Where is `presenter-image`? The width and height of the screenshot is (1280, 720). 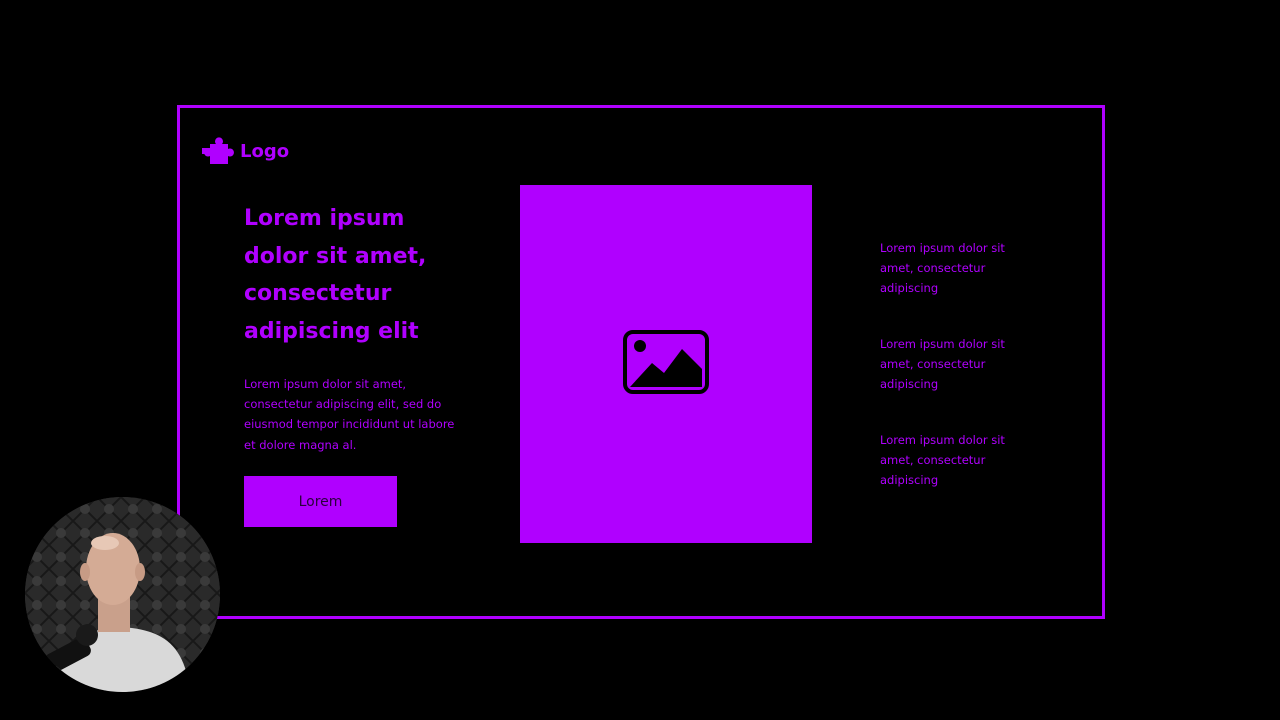 presenter-image is located at coordinates (122, 594).